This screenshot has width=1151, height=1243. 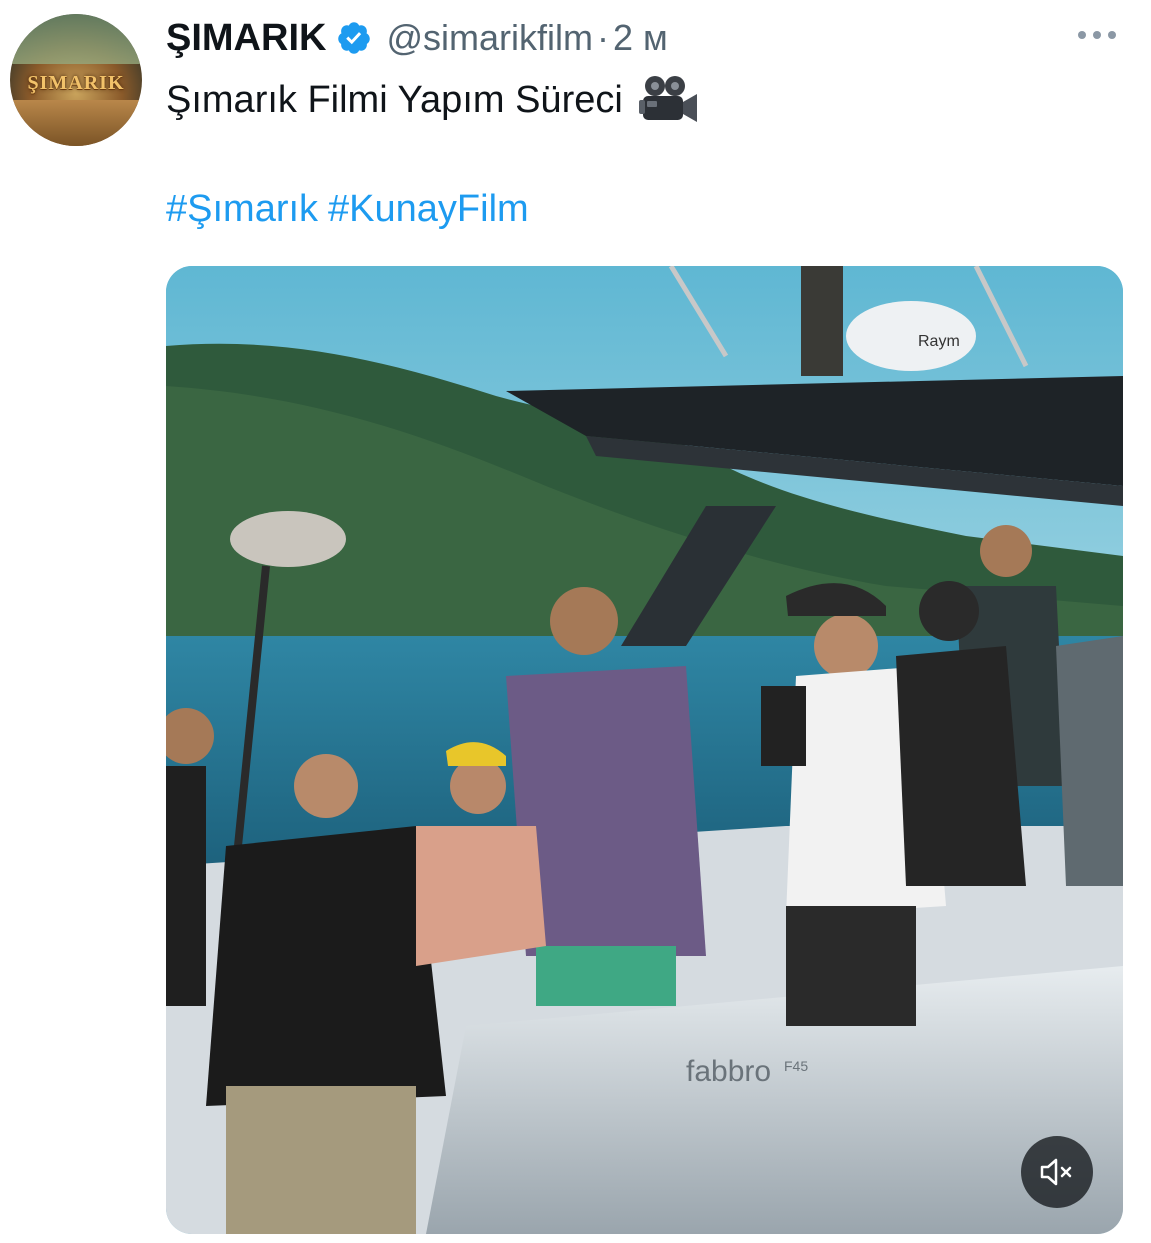 I want to click on boat-model-text: F45, so click(x=796, y=1066).